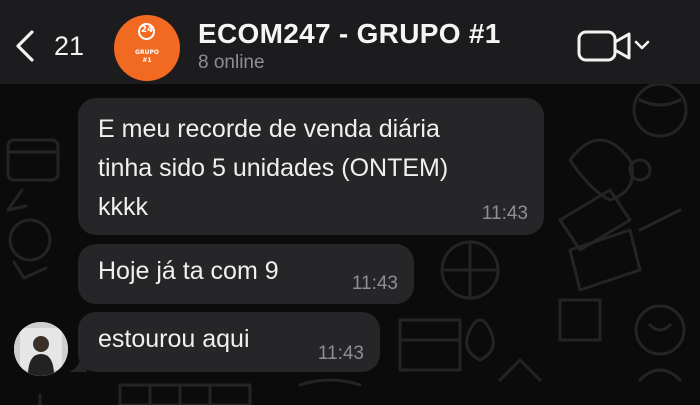 The height and width of the screenshot is (405, 700). I want to click on back-button: 21, so click(49, 46).